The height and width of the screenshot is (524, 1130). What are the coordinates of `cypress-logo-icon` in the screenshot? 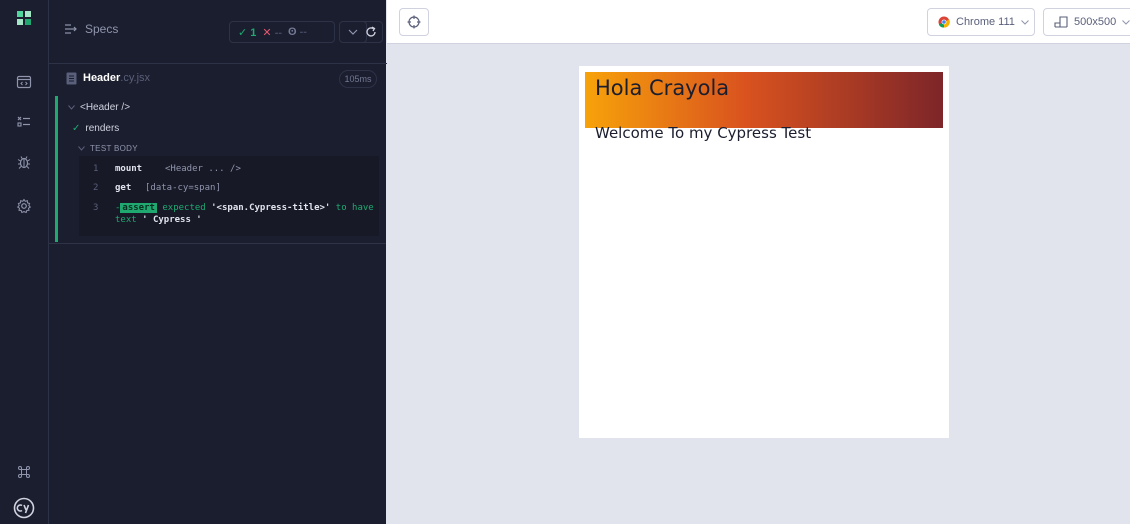 It's located at (24, 18).